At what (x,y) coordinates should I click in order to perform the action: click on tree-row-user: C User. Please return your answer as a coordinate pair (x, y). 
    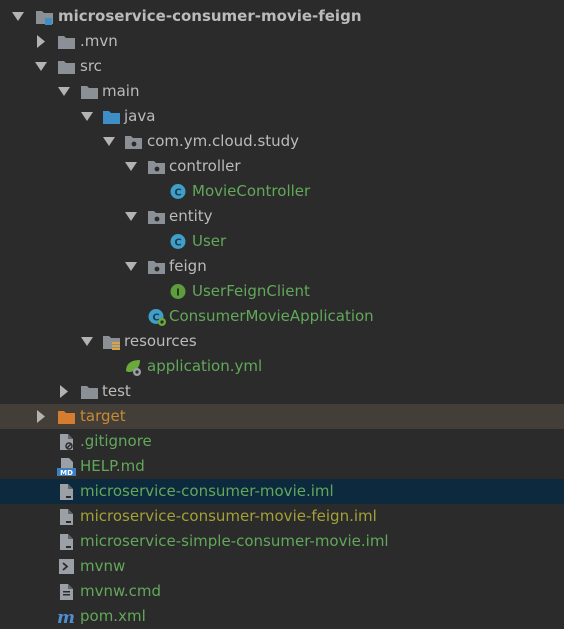
    Looking at the image, I should click on (282, 241).